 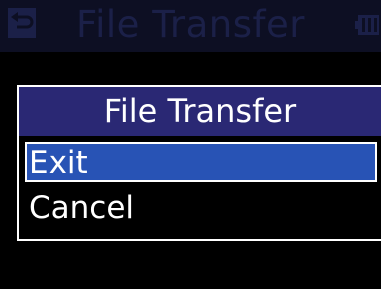 What do you see at coordinates (367, 25) in the screenshot?
I see `battery-icon` at bounding box center [367, 25].